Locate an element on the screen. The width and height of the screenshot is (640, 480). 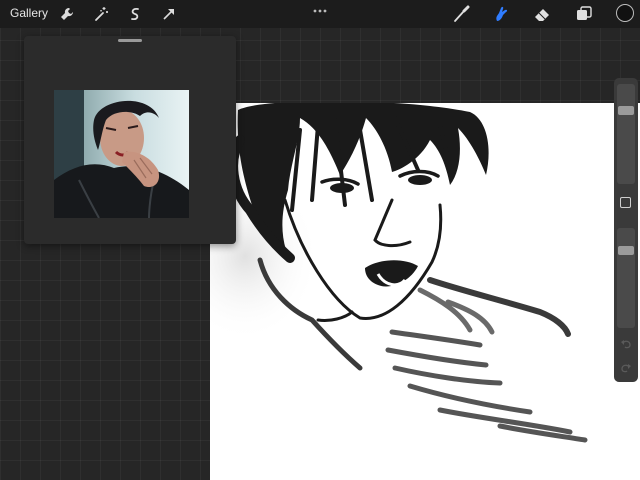
reference-window is located at coordinates (130, 140).